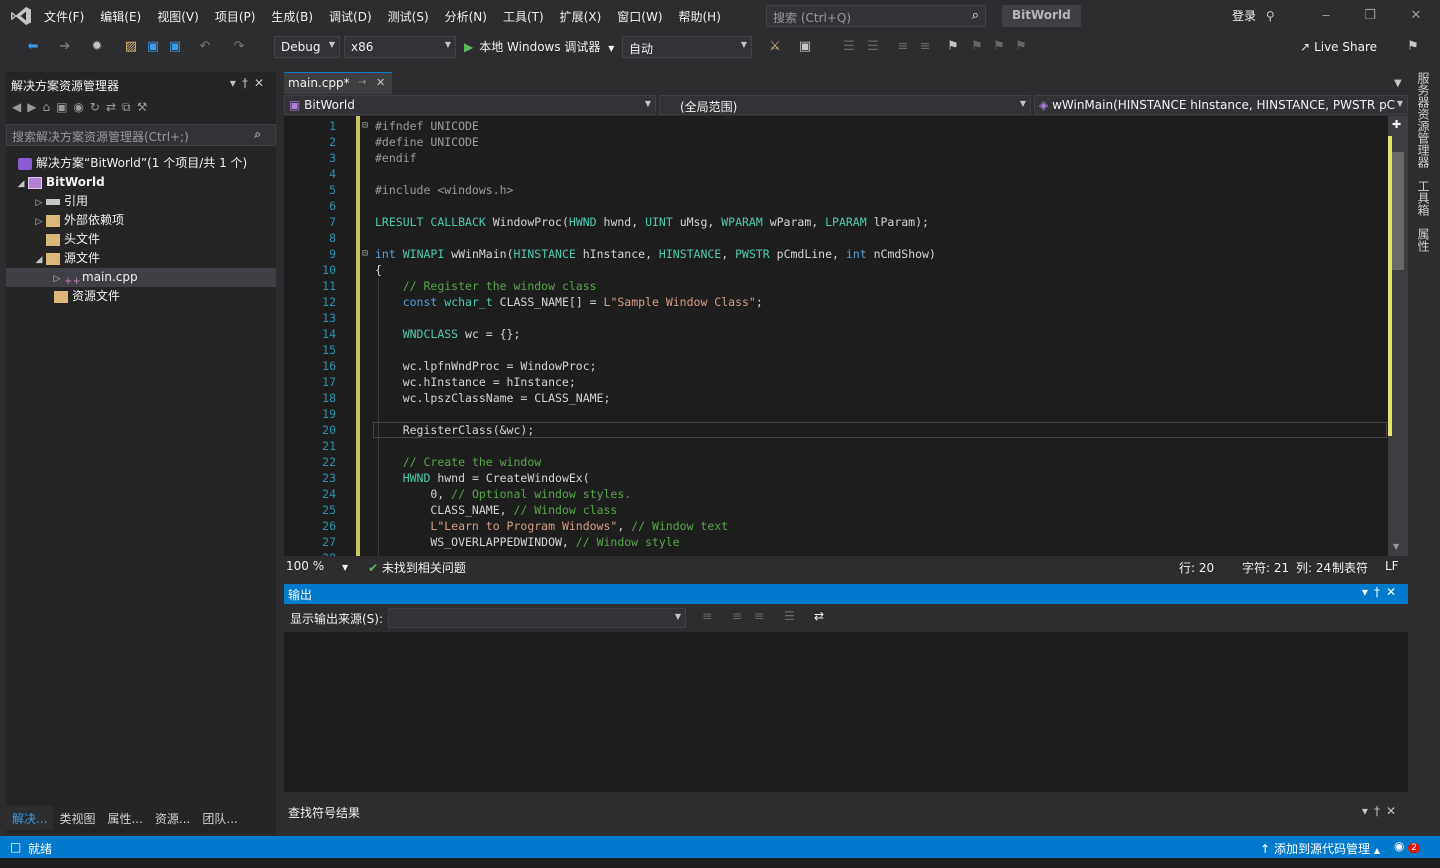  What do you see at coordinates (737, 616) in the screenshot?
I see `prev-message-icon: ≡` at bounding box center [737, 616].